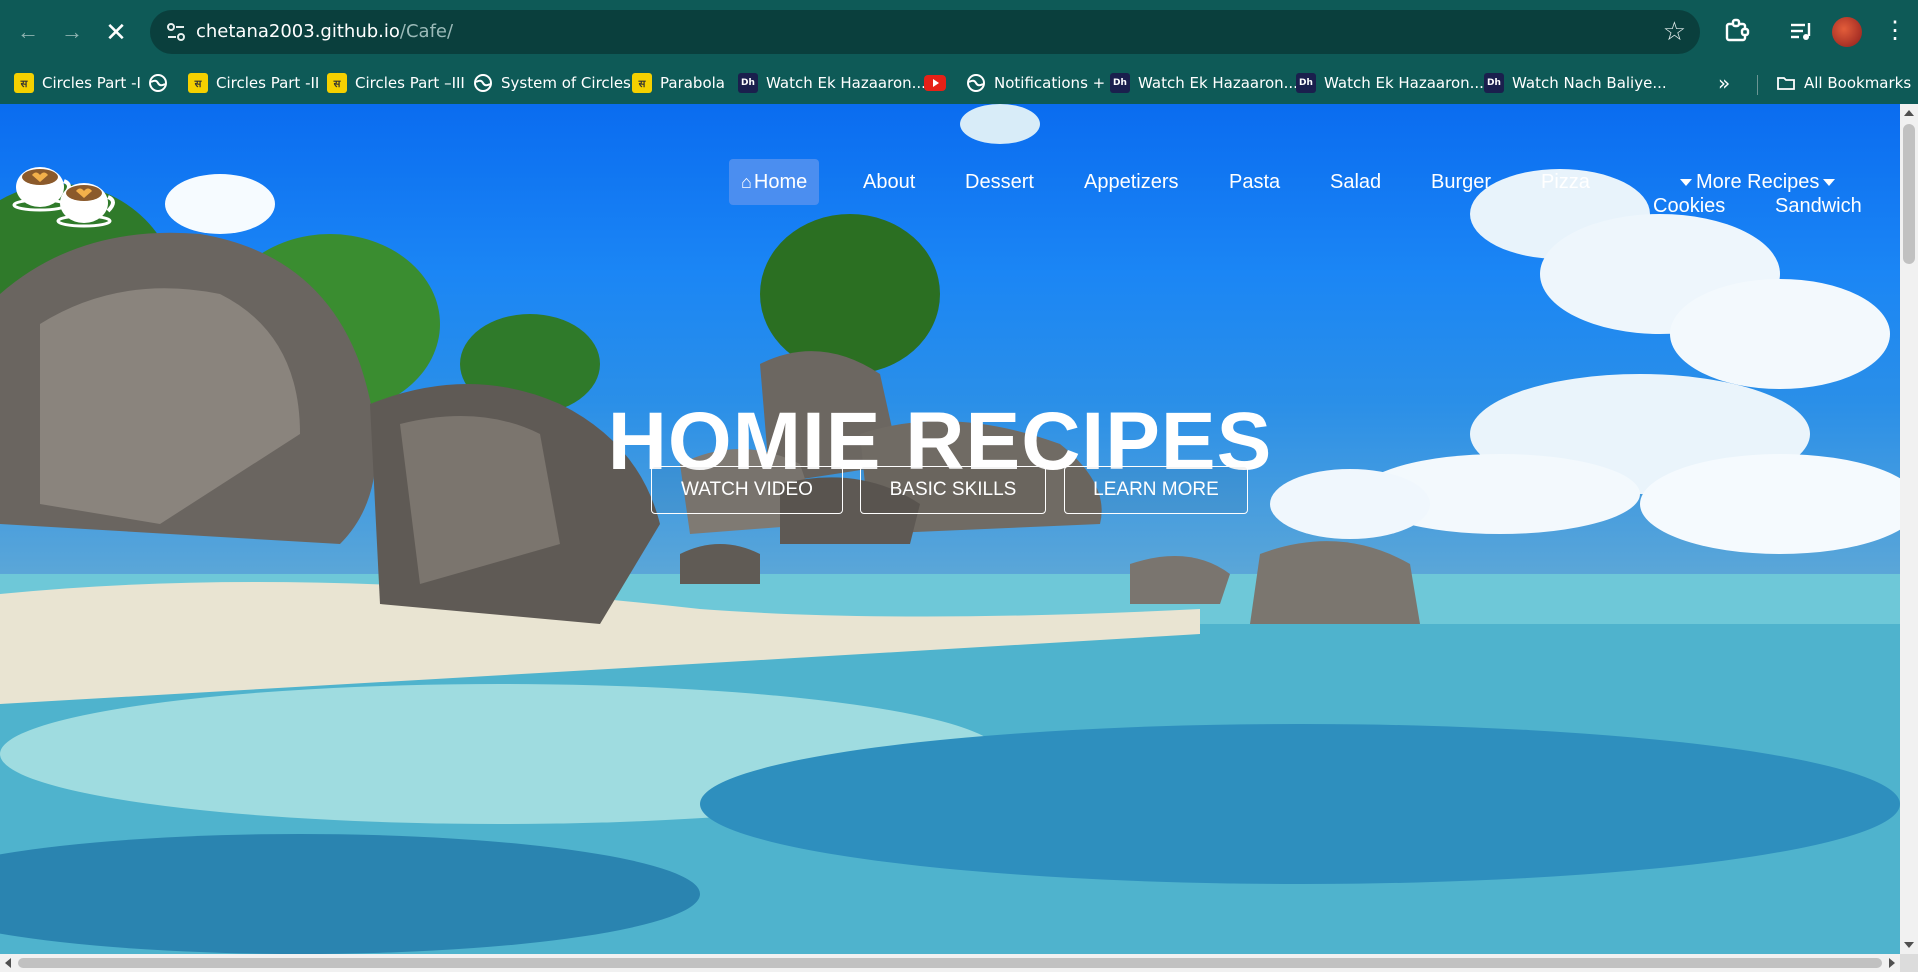  What do you see at coordinates (889, 182) in the screenshot?
I see `nav-about: About` at bounding box center [889, 182].